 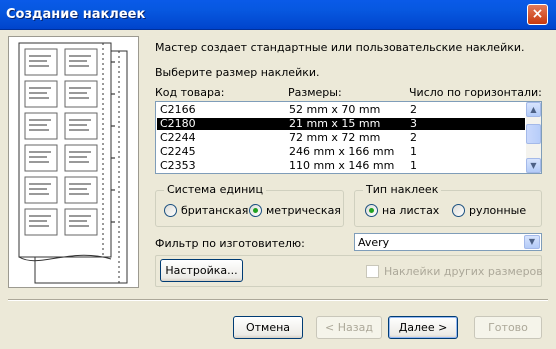 I want to click on scroll-down-button: ▼, so click(x=533, y=165).